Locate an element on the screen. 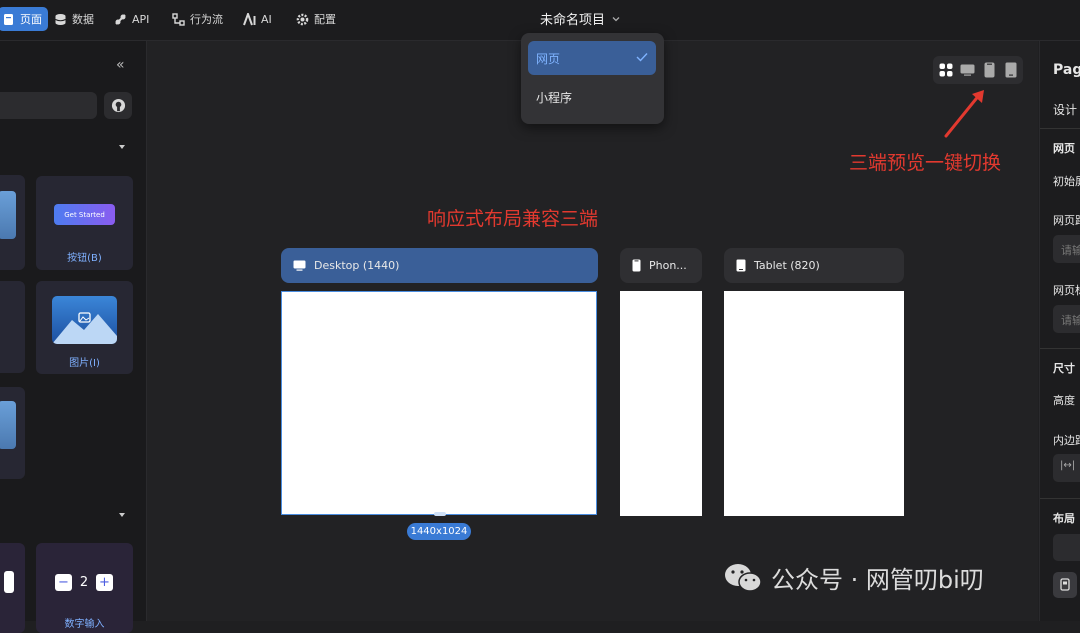  tab-tablet: Tablet (820) is located at coordinates (814, 265).